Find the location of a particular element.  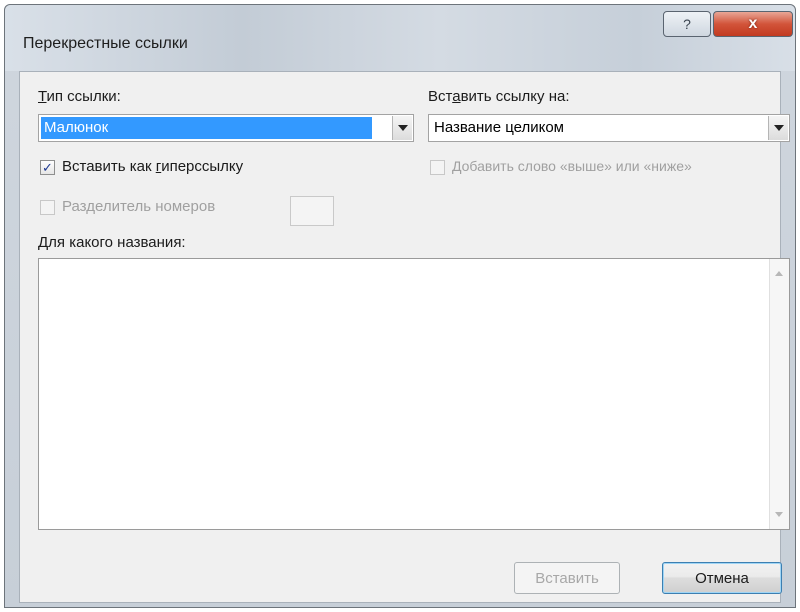

insert-button: Вставить is located at coordinates (567, 578).